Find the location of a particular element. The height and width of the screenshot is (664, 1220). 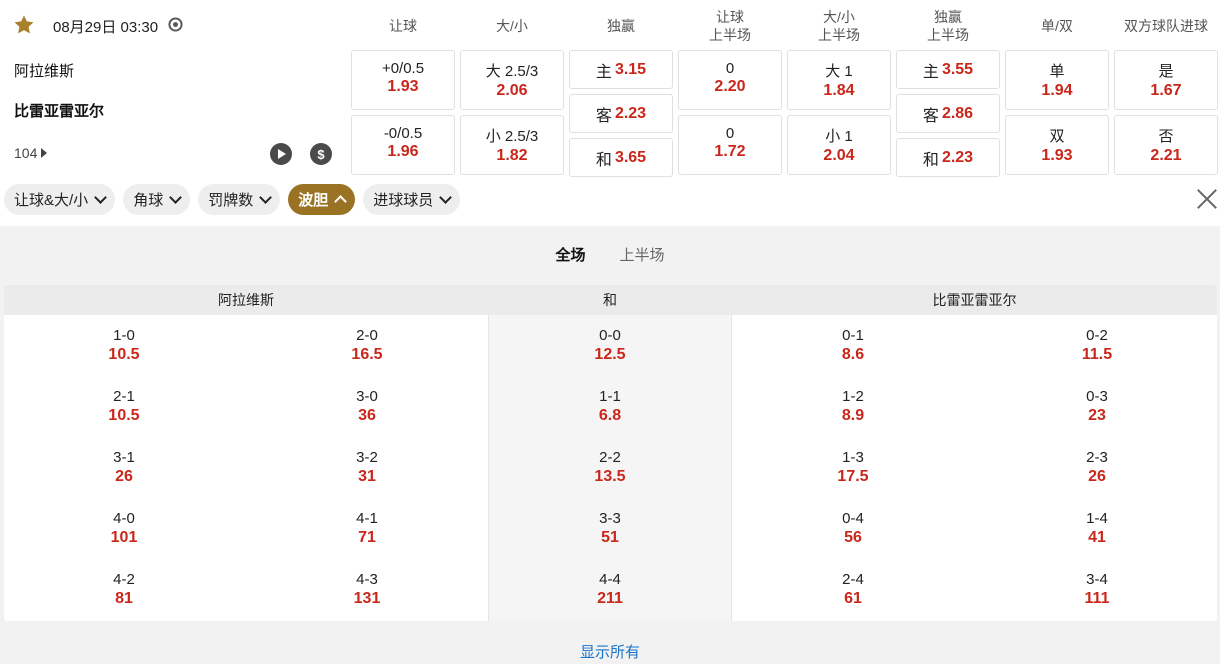

score-label: 3-0 is located at coordinates (367, 396).